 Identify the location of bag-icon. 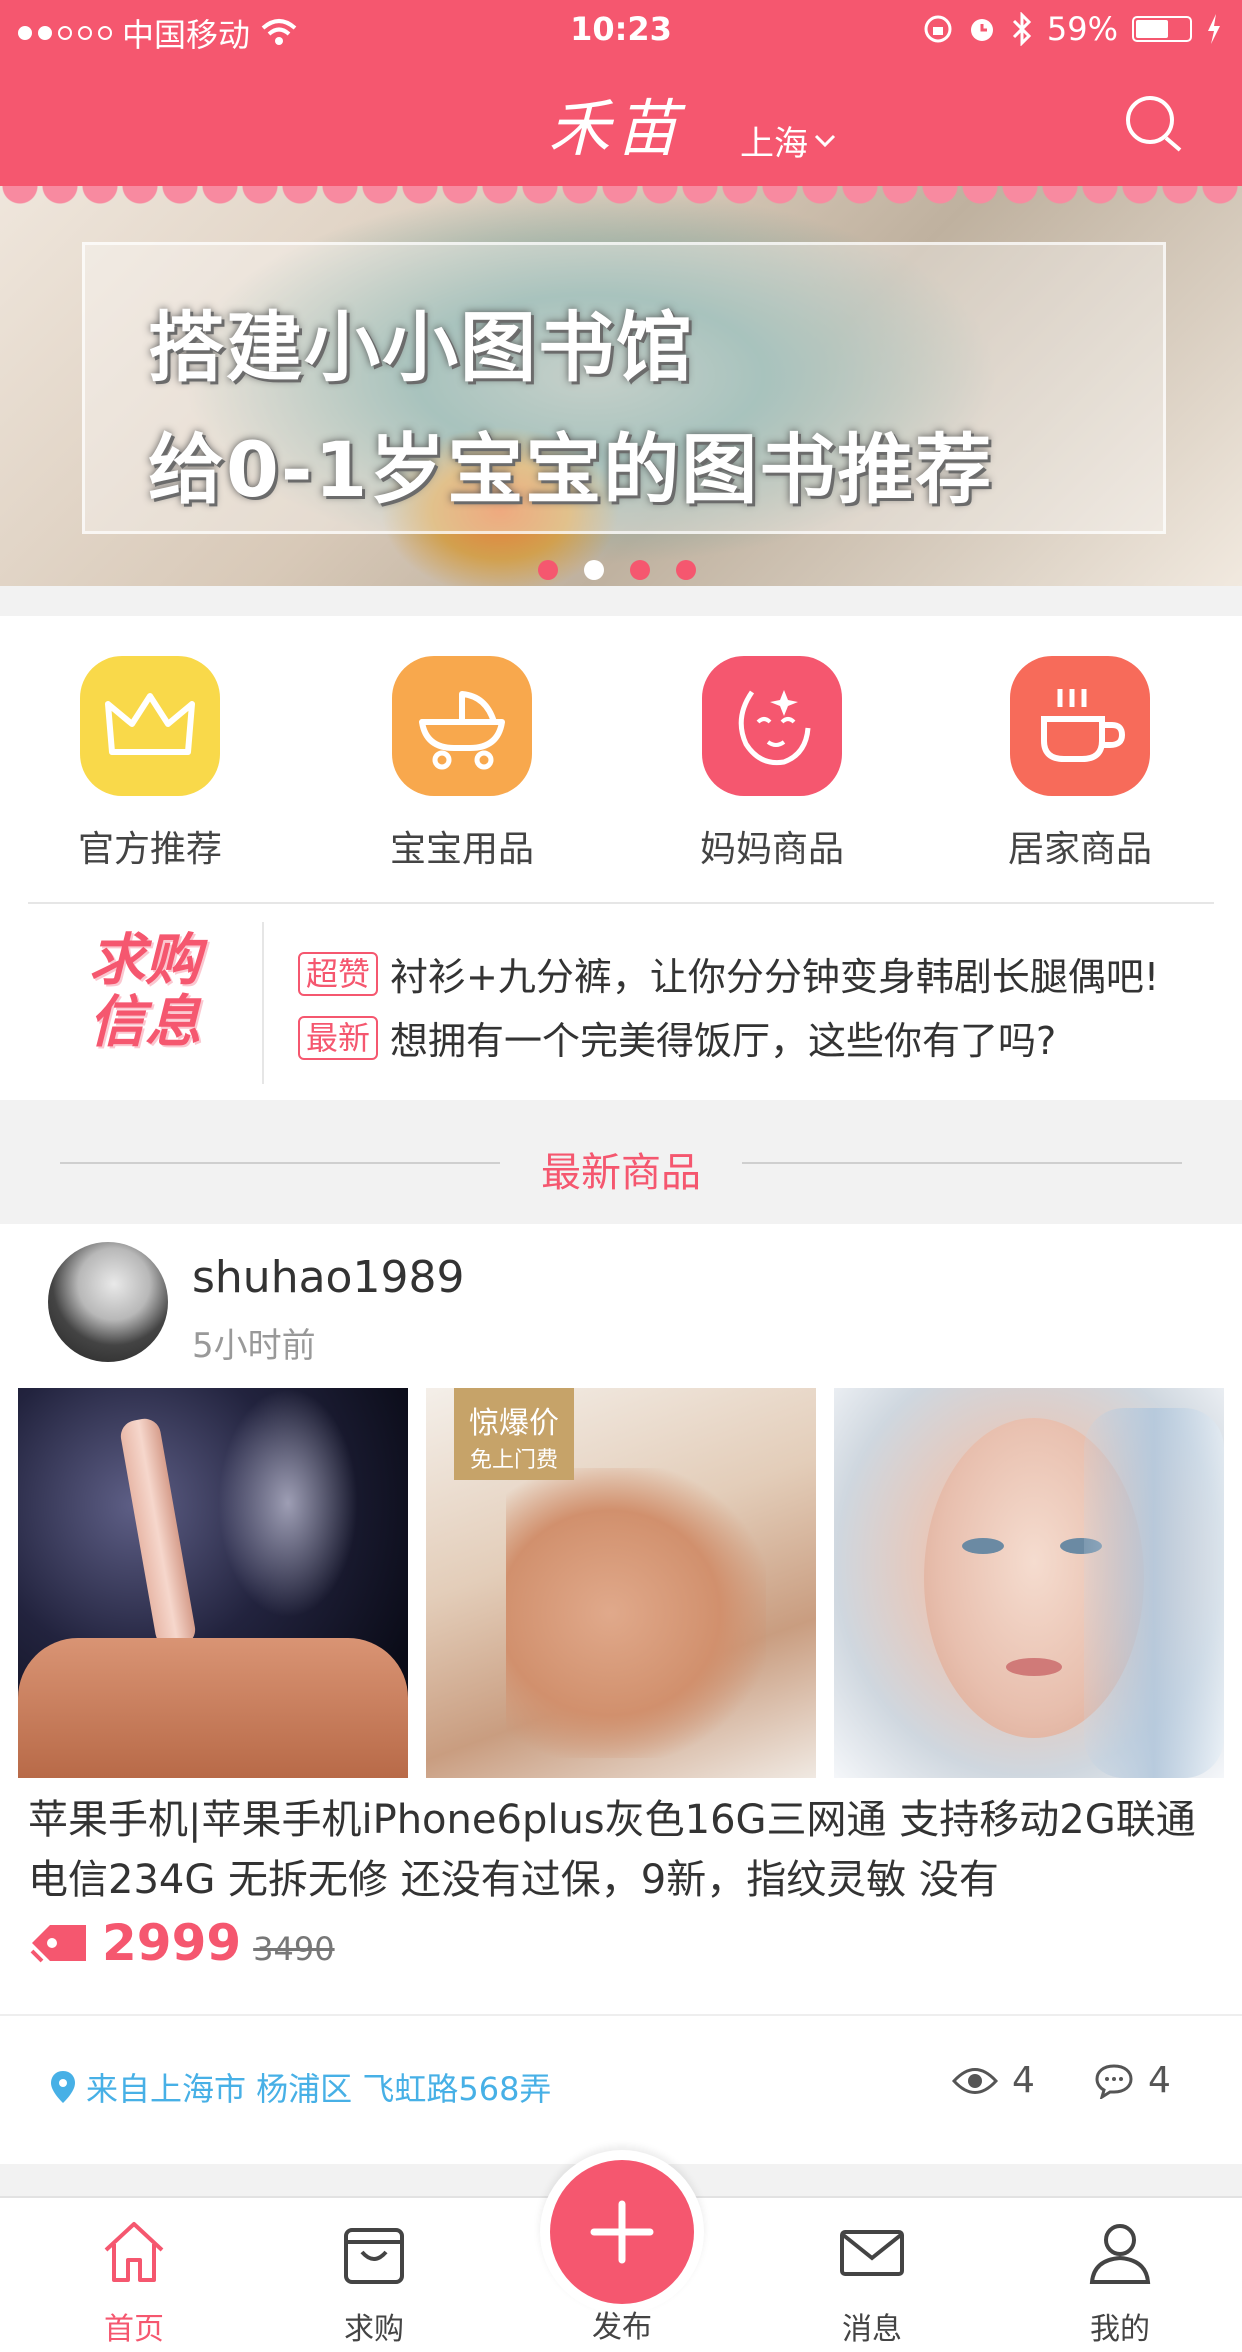
(374, 2256).